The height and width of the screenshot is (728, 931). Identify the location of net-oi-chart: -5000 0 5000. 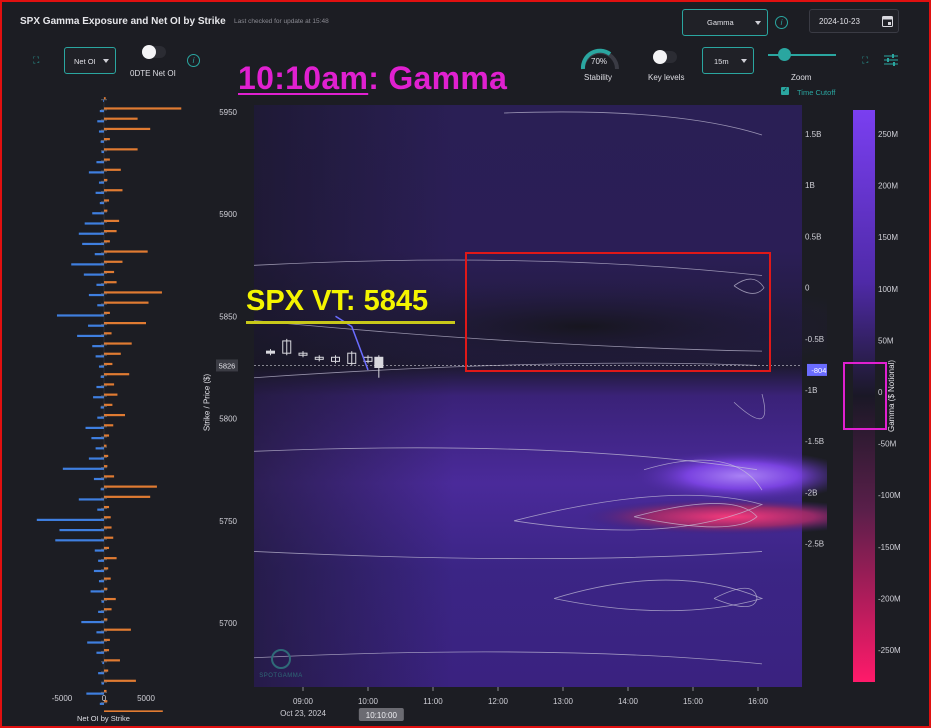
(109, 404).